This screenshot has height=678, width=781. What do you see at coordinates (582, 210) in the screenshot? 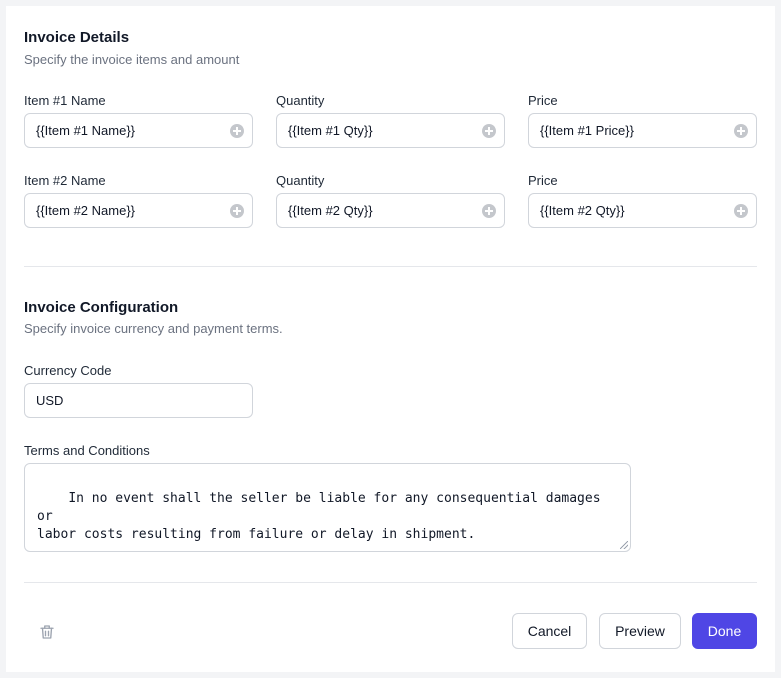
I see `item-2-price-value: {{Item #2 Qty}}` at bounding box center [582, 210].